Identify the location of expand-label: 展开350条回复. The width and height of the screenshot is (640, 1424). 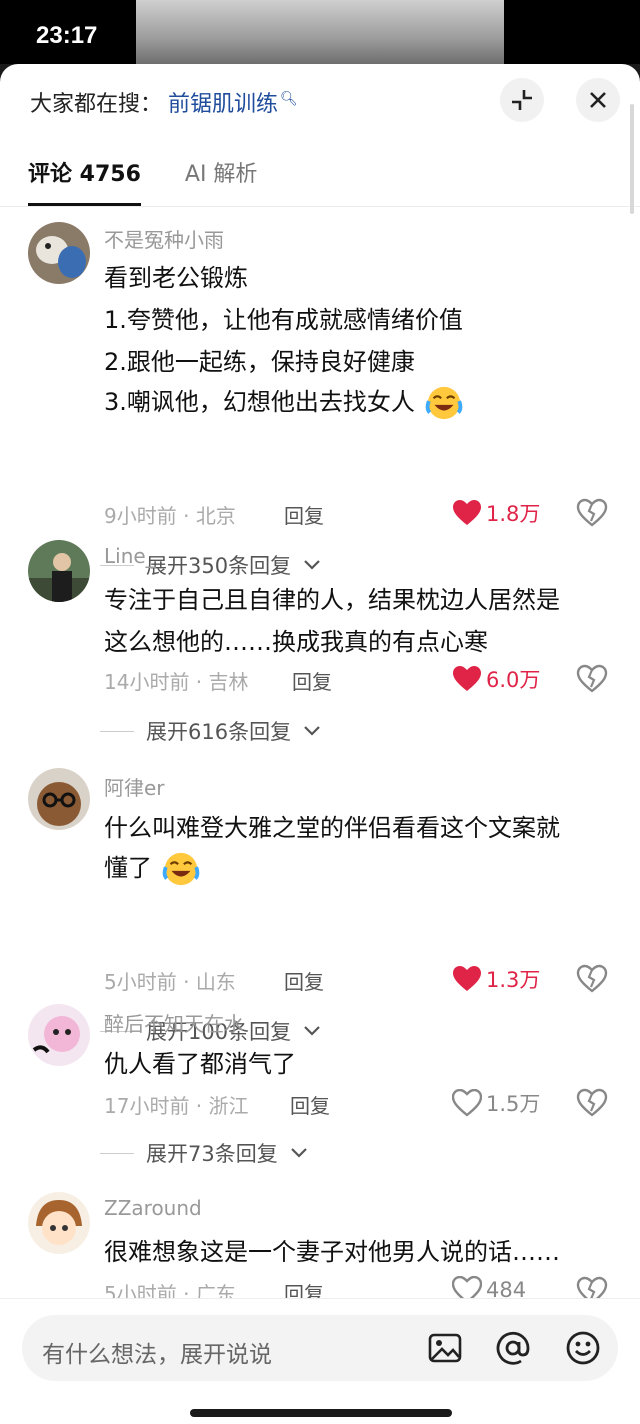
(219, 566).